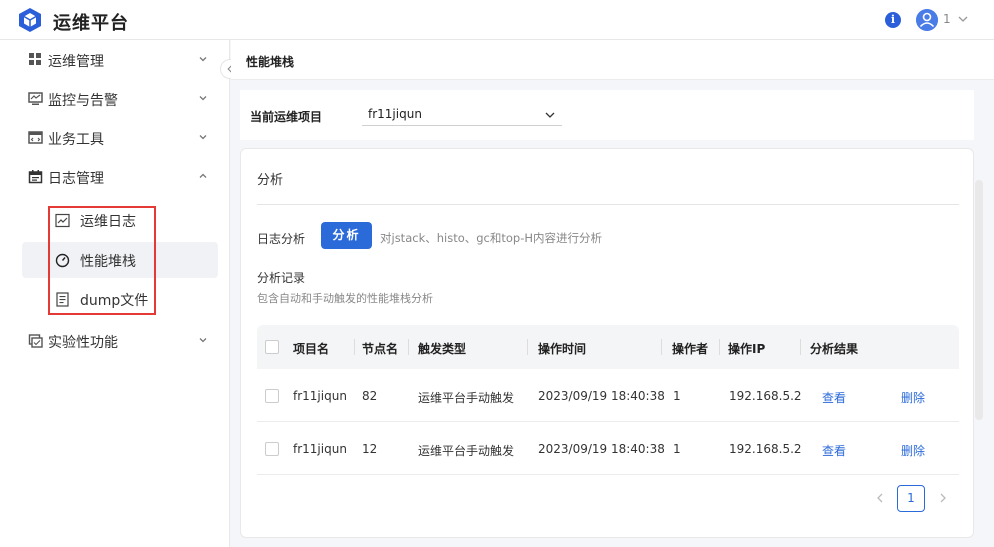 The height and width of the screenshot is (547, 994). Describe the element at coordinates (281, 239) in the screenshot. I see `log-analysis-label: 日志分析` at that location.